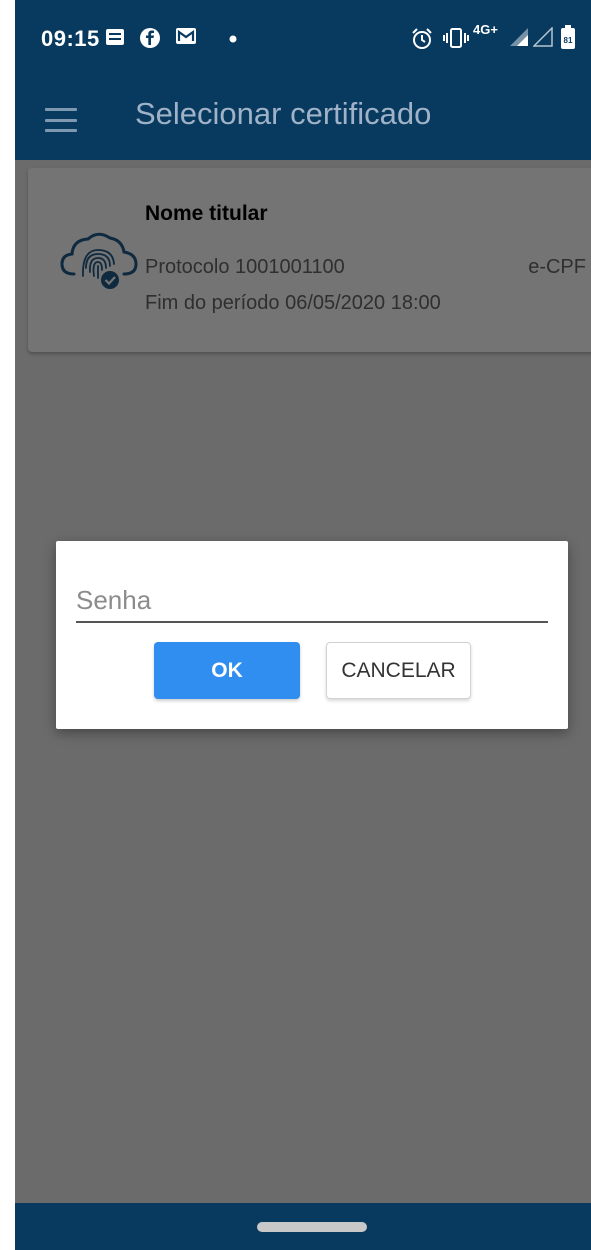 This screenshot has height=1250, width=591. What do you see at coordinates (422, 39) in the screenshot?
I see `alarm-icon` at bounding box center [422, 39].